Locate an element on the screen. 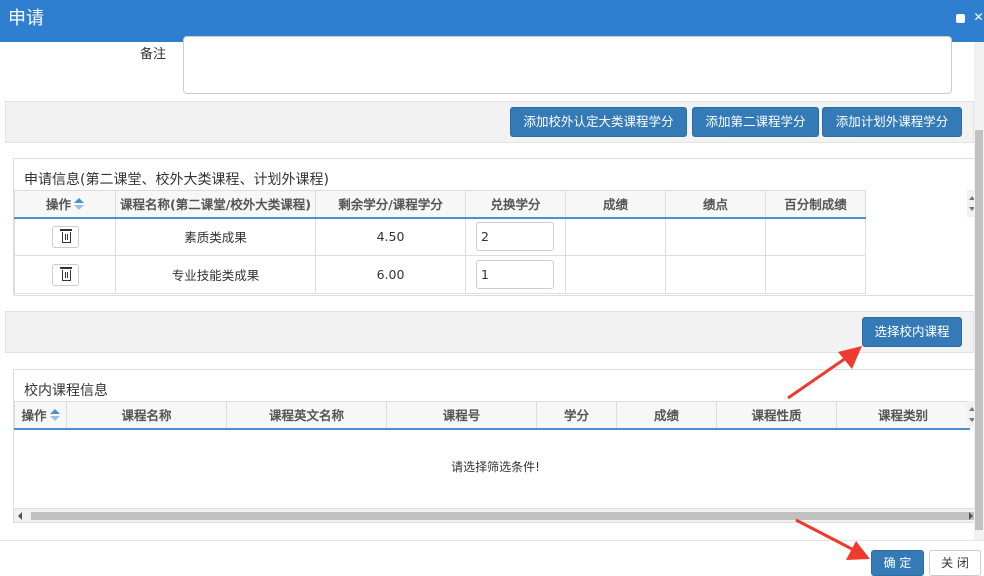 The width and height of the screenshot is (984, 576). remark-label: 备注 is located at coordinates (153, 54).